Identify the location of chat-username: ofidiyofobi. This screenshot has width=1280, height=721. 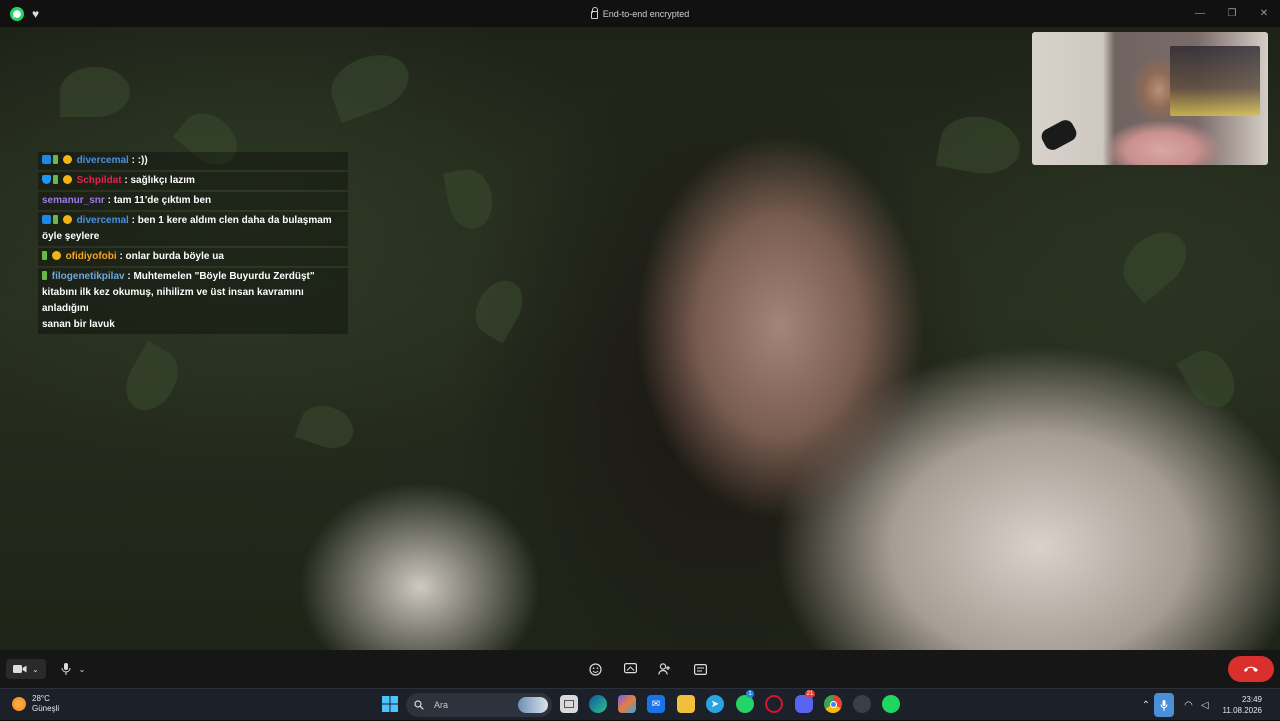
(91, 256).